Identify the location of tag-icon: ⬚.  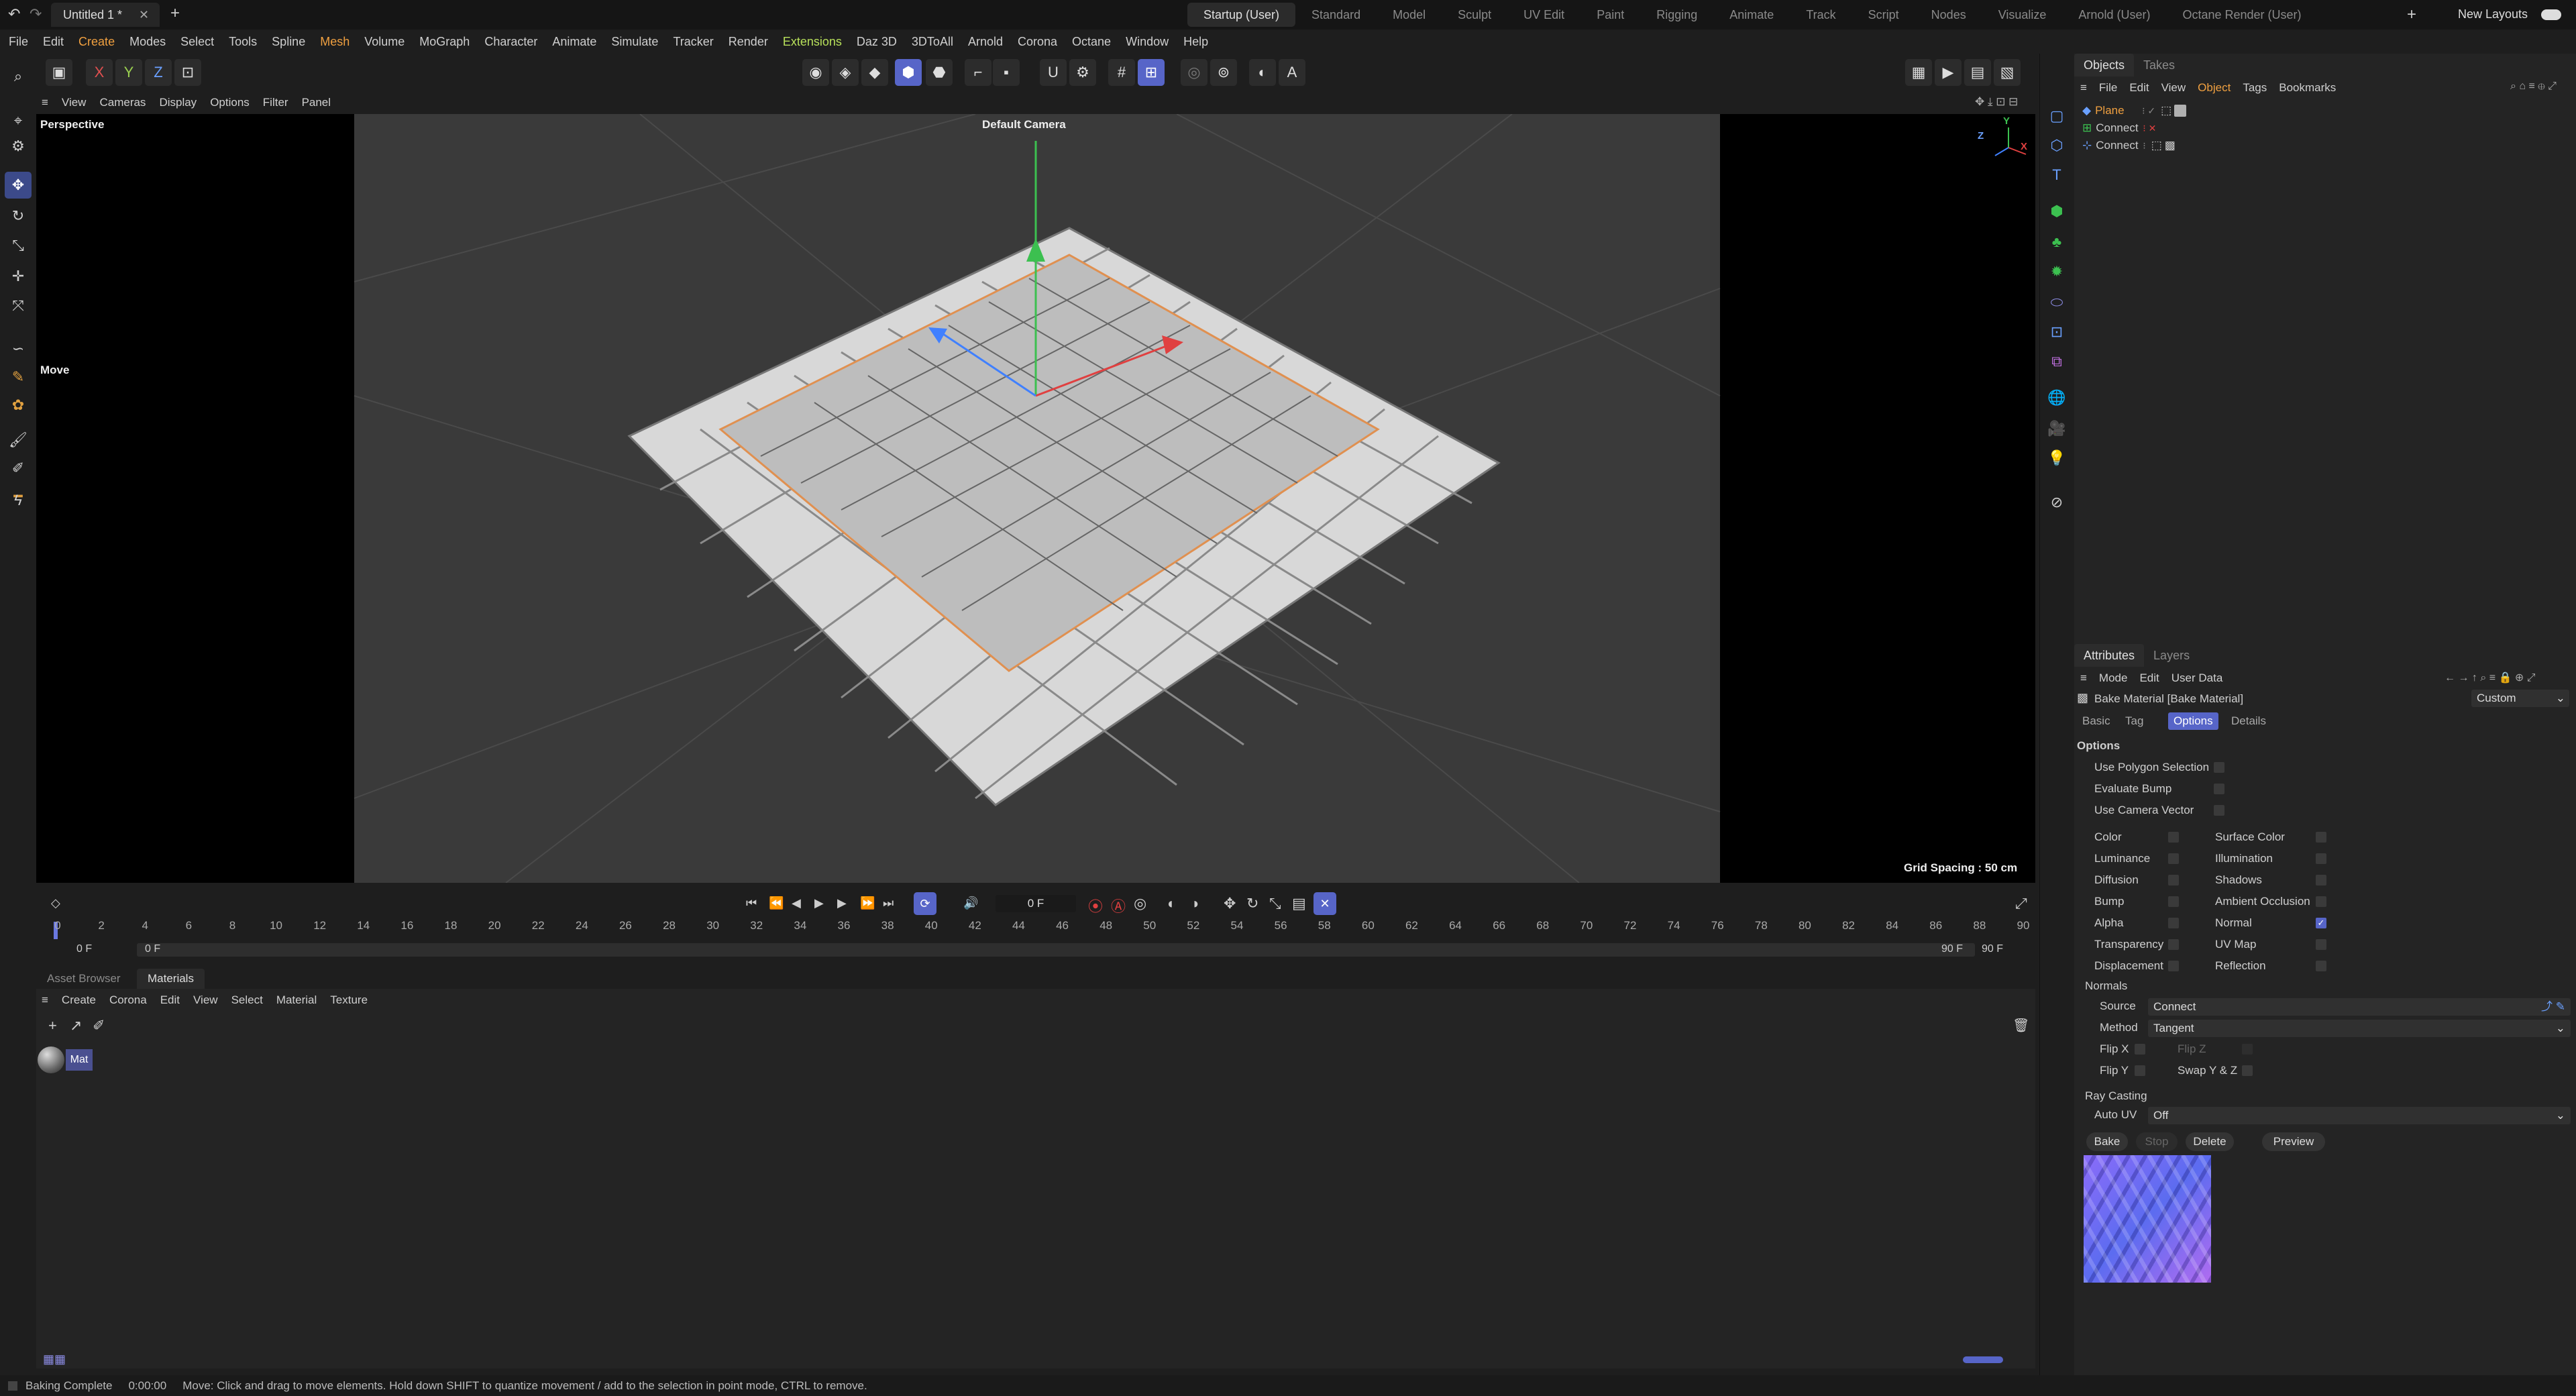
(2166, 110).